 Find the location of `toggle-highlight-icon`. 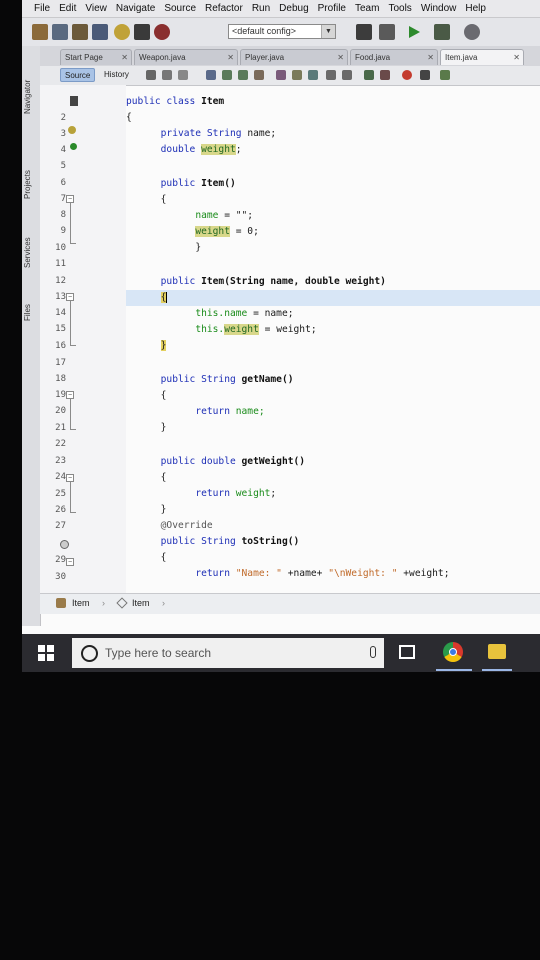

toggle-highlight-icon is located at coordinates (259, 75).